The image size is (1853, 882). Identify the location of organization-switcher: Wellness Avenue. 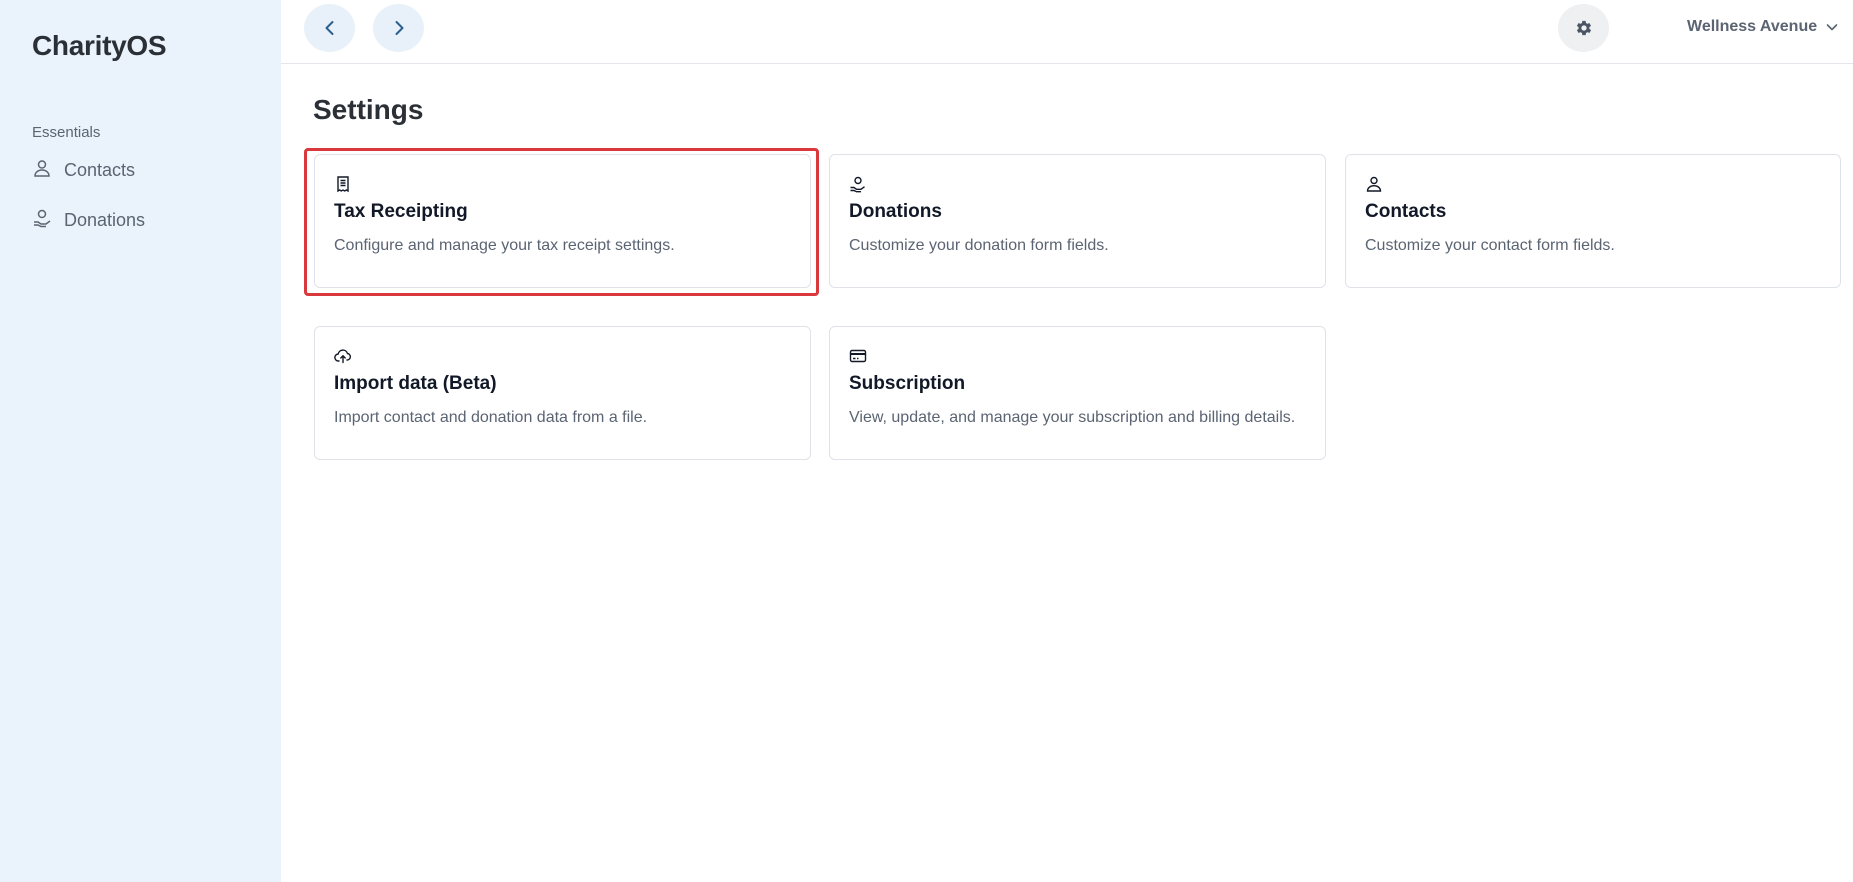
(1763, 27).